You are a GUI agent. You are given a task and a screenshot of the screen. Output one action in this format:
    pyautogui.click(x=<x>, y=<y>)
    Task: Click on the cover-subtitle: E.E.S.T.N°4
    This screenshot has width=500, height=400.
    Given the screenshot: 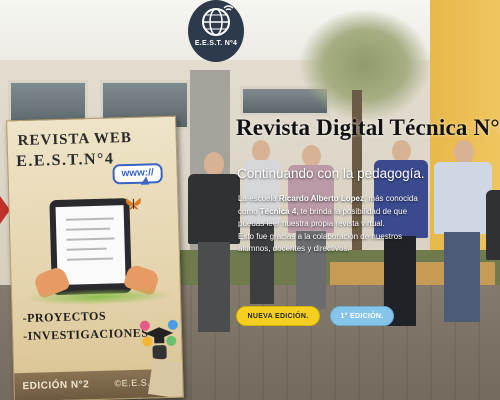 What is the action you would take?
    pyautogui.click(x=65, y=160)
    